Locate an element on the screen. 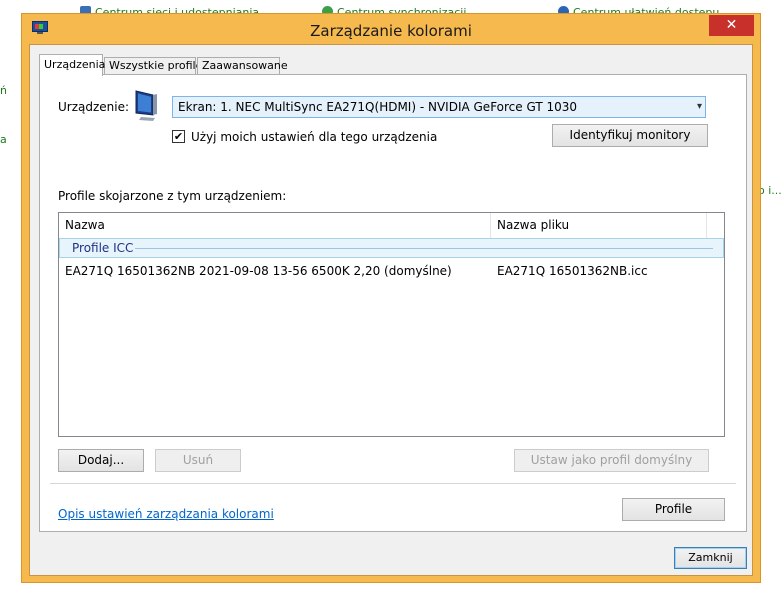 This screenshot has height=596, width=784. bg-fragment: ń is located at coordinates (3, 90).